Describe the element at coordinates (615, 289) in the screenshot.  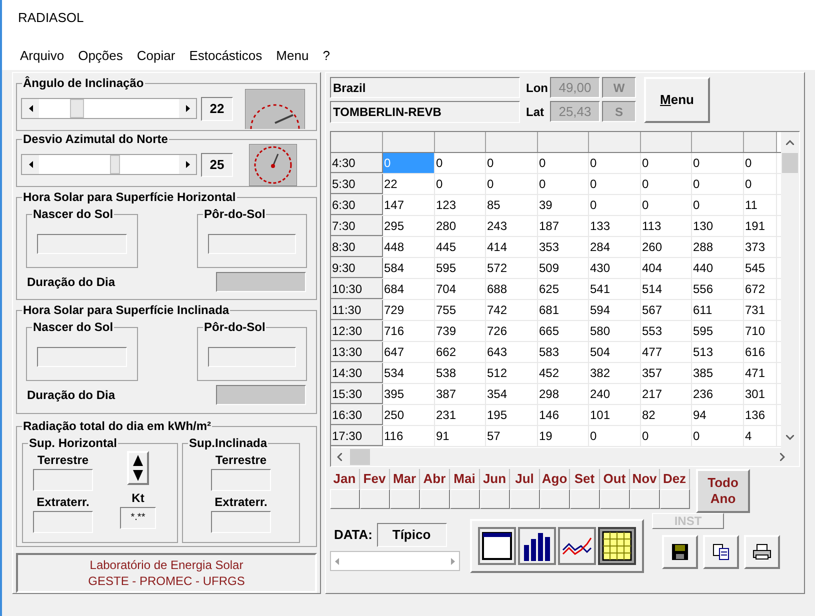
I see `table-cell: 541` at that location.